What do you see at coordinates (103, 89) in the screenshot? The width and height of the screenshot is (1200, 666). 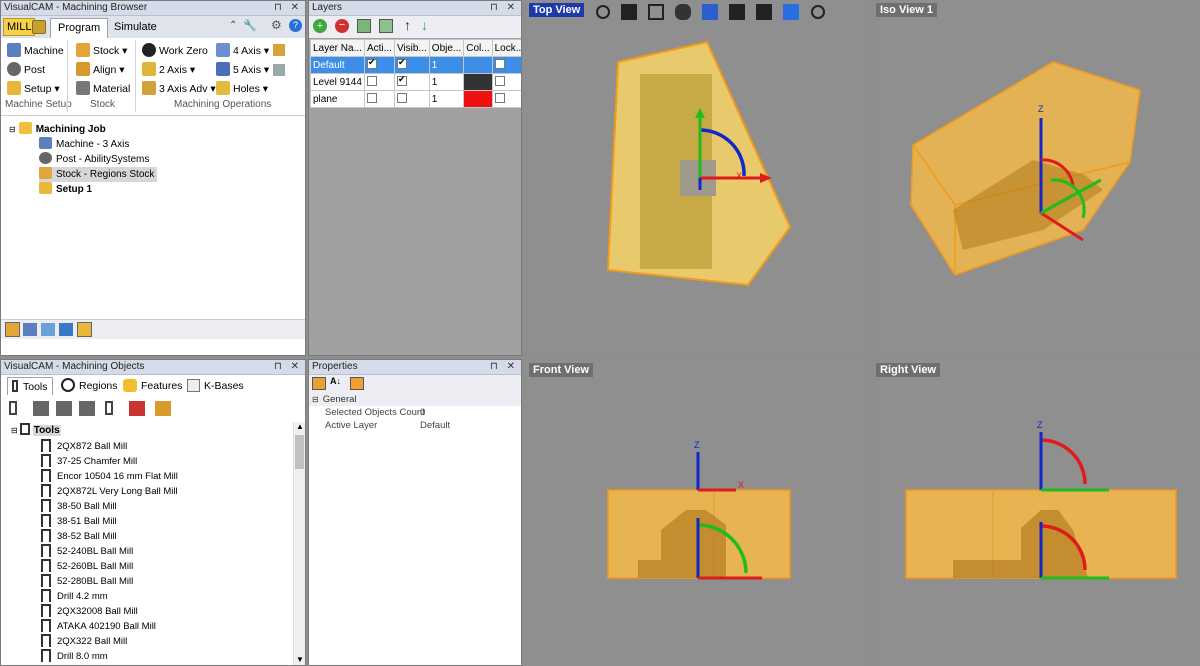 I see `material-button: Material` at bounding box center [103, 89].